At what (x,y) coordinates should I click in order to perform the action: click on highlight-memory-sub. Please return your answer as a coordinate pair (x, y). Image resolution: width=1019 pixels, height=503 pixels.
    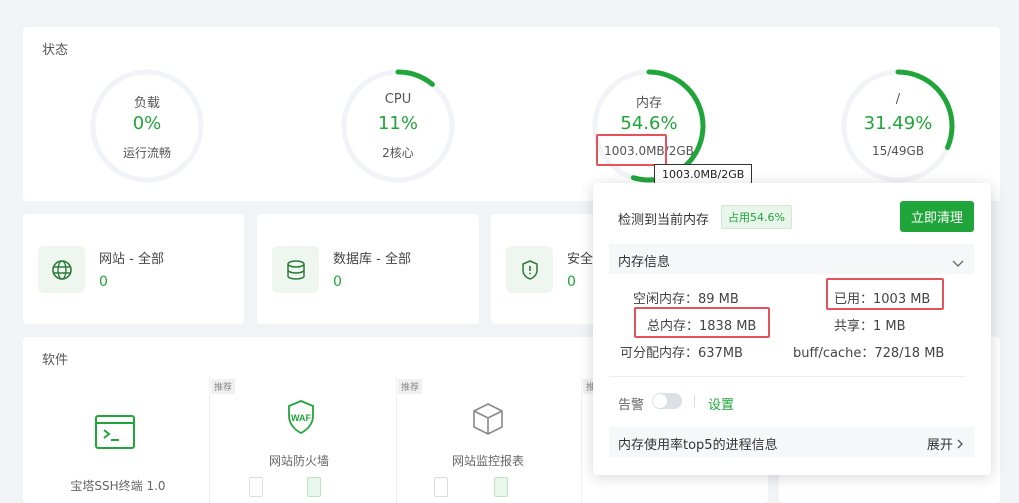
    Looking at the image, I should click on (631, 150).